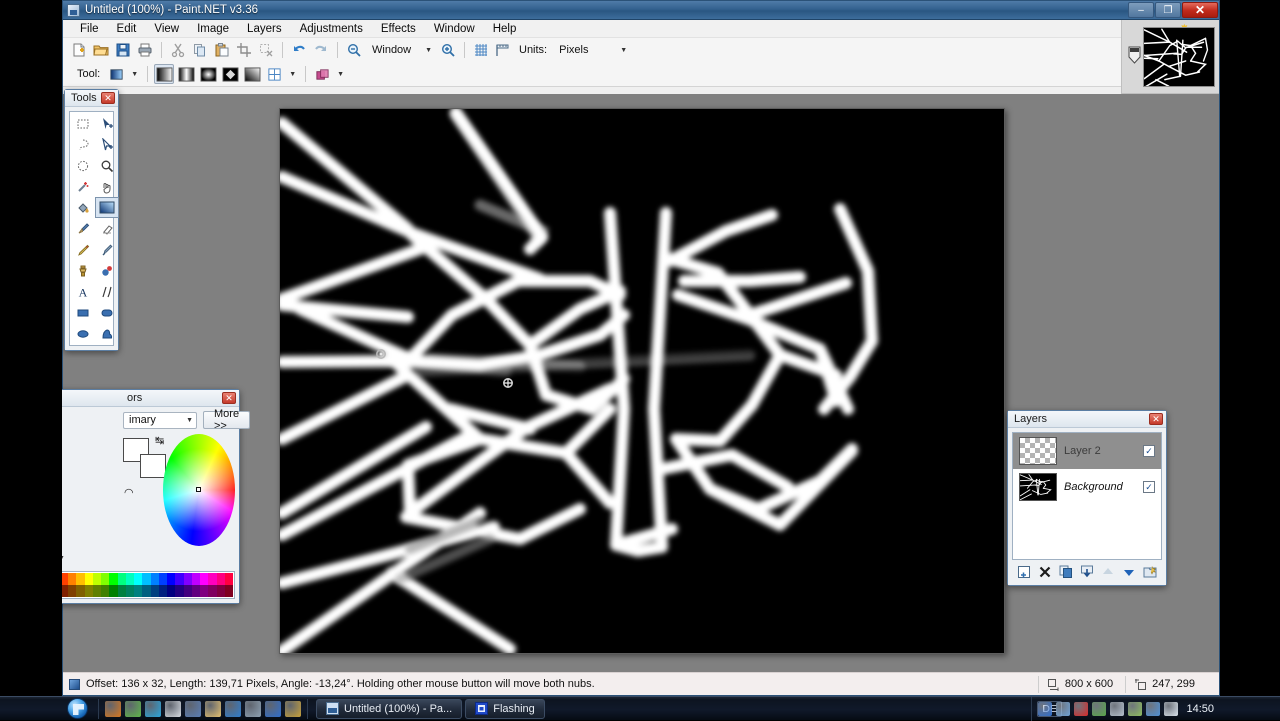 The width and height of the screenshot is (1280, 721). I want to click on layer-properties-icon, so click(1150, 572).